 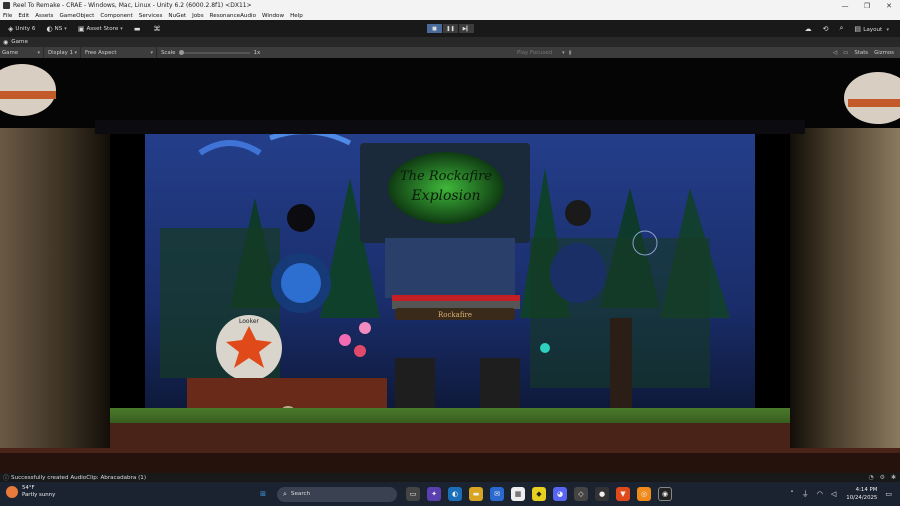 What do you see at coordinates (198, 16) in the screenshot?
I see `menu-jobs: Jobs` at bounding box center [198, 16].